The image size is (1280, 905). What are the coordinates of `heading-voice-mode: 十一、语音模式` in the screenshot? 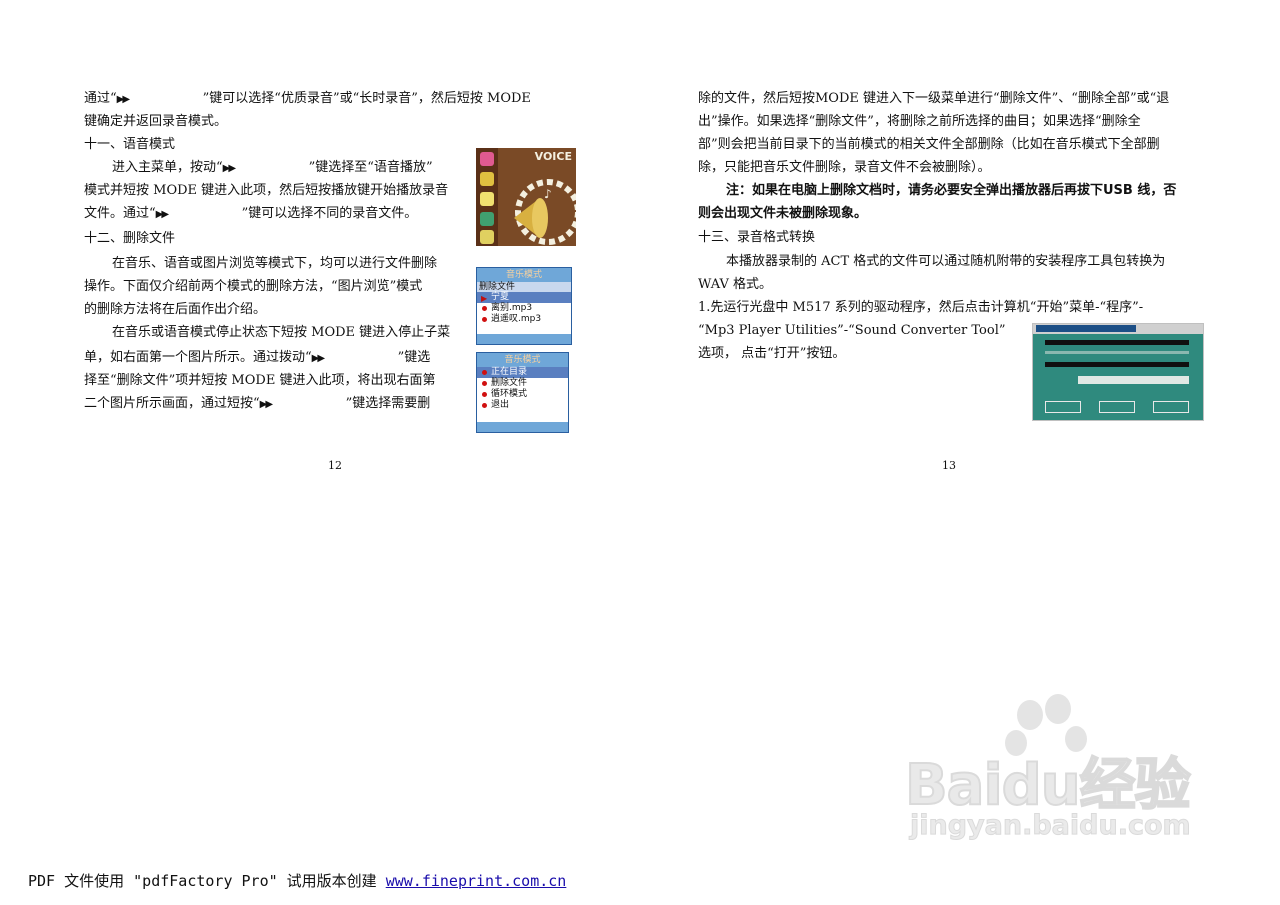 It's located at (130, 144).